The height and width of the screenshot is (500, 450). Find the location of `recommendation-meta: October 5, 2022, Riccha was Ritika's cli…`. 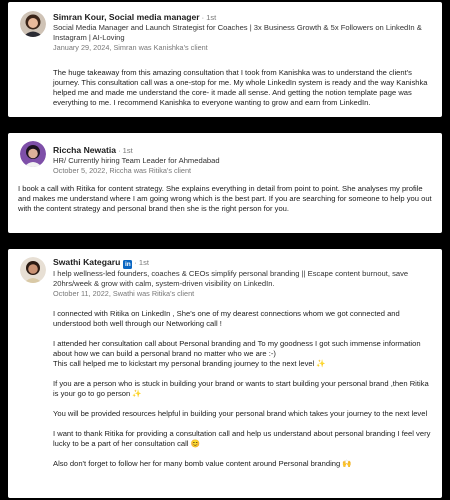

recommendation-meta: October 5, 2022, Riccha was Ritika's cli… is located at coordinates (122, 170).